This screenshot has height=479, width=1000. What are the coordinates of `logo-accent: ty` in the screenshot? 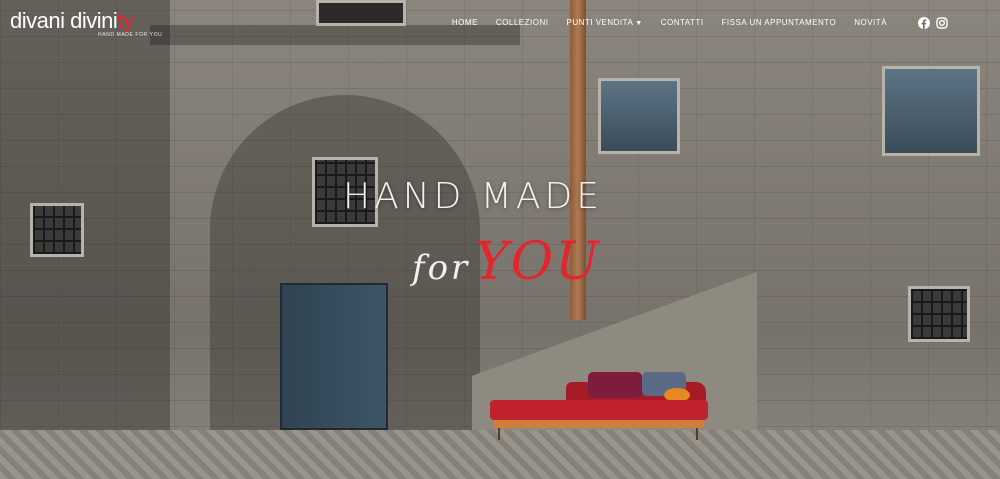 It's located at (125, 20).